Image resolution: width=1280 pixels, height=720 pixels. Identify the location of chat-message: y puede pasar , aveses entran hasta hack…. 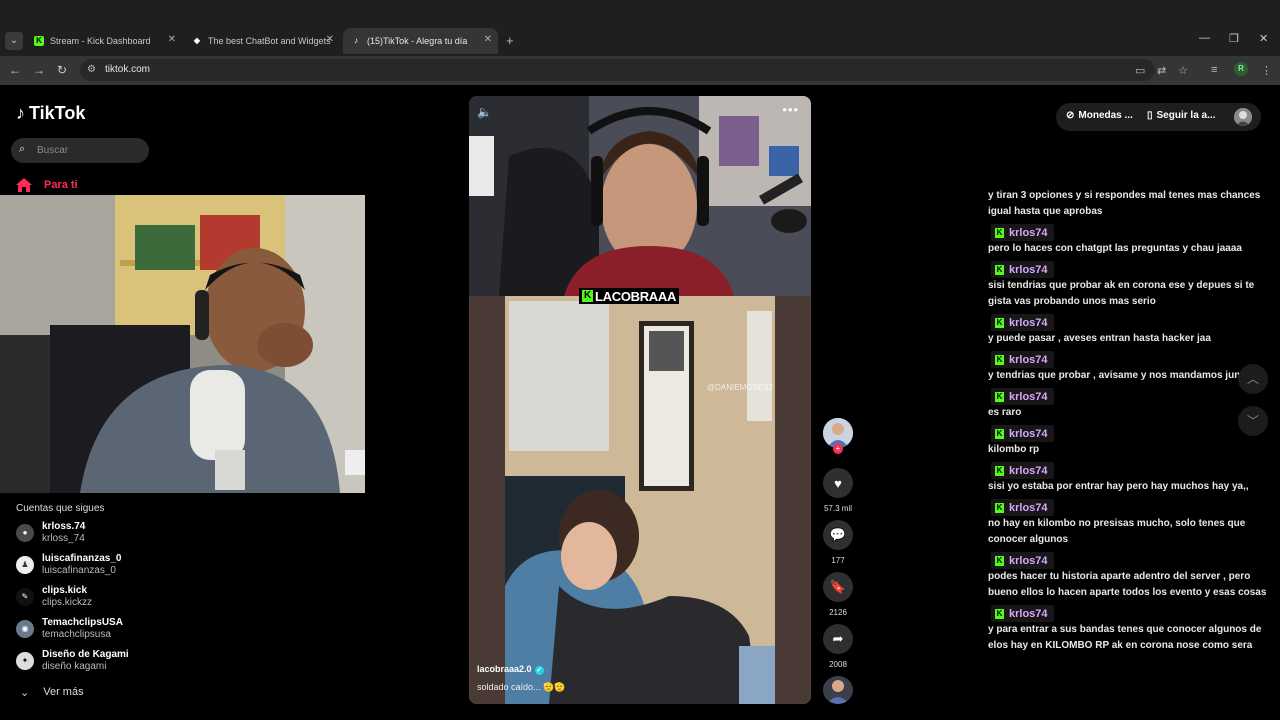
(1099, 338).